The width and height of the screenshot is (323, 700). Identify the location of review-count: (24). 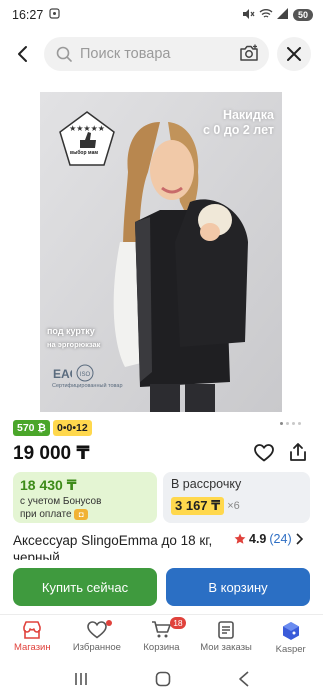
(280, 539).